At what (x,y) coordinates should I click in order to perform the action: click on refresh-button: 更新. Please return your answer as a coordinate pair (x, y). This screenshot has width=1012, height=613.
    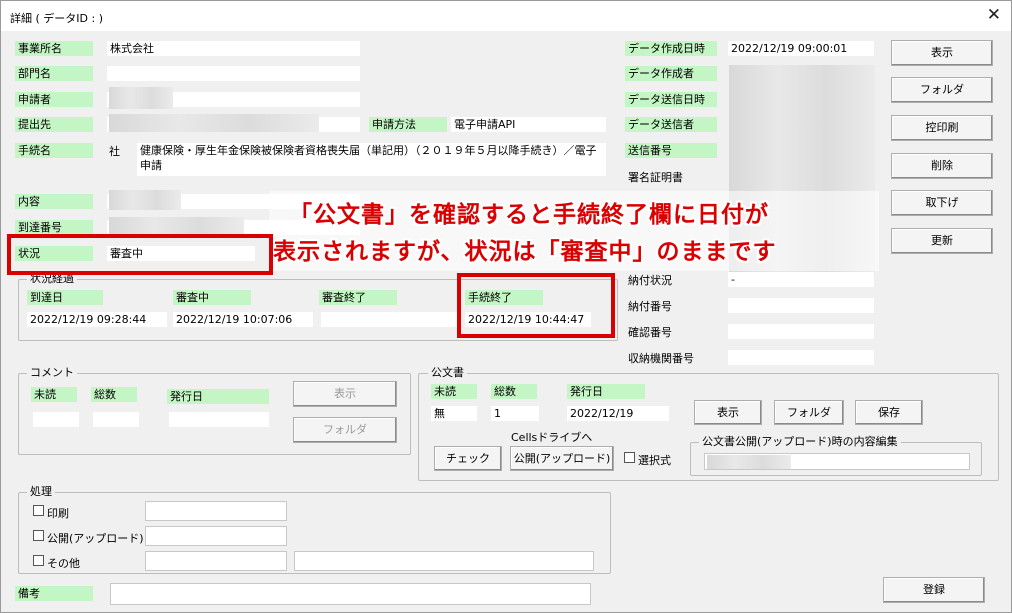
    Looking at the image, I should click on (942, 241).